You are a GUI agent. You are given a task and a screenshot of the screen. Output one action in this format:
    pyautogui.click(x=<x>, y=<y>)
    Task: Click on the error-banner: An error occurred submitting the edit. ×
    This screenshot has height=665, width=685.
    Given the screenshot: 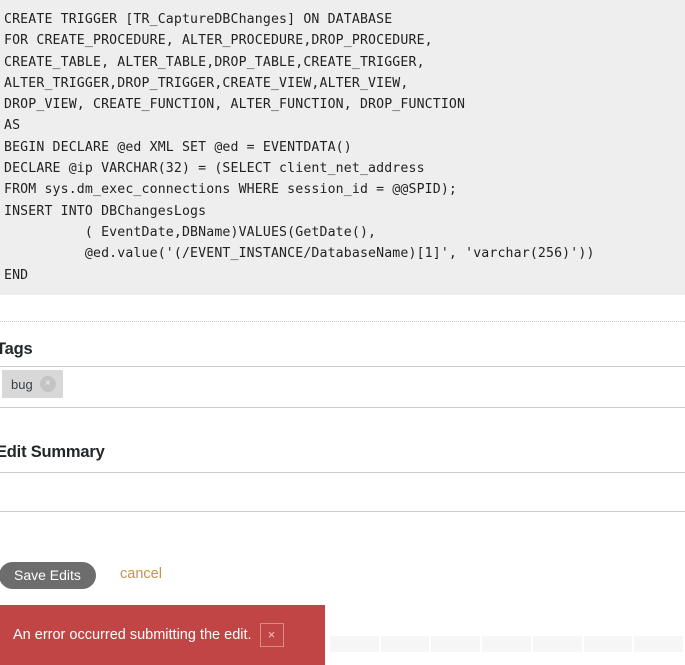 What is the action you would take?
    pyautogui.click(x=162, y=635)
    